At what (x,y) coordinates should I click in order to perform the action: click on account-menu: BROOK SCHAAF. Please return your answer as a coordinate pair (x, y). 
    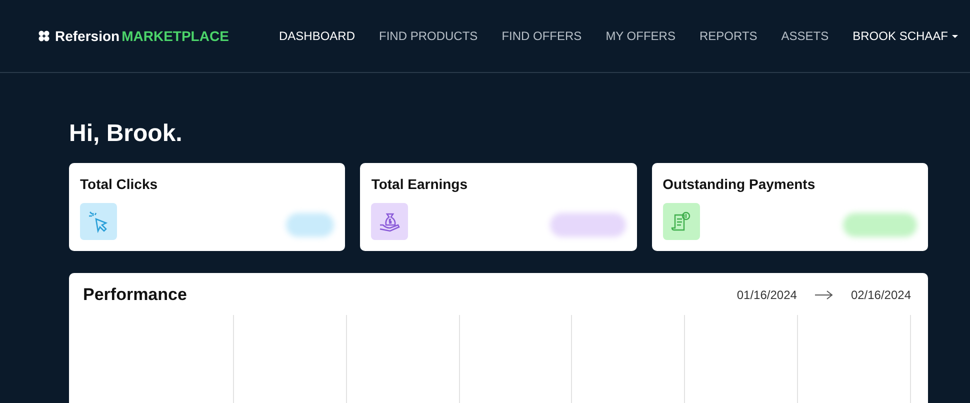
    Looking at the image, I should click on (905, 36).